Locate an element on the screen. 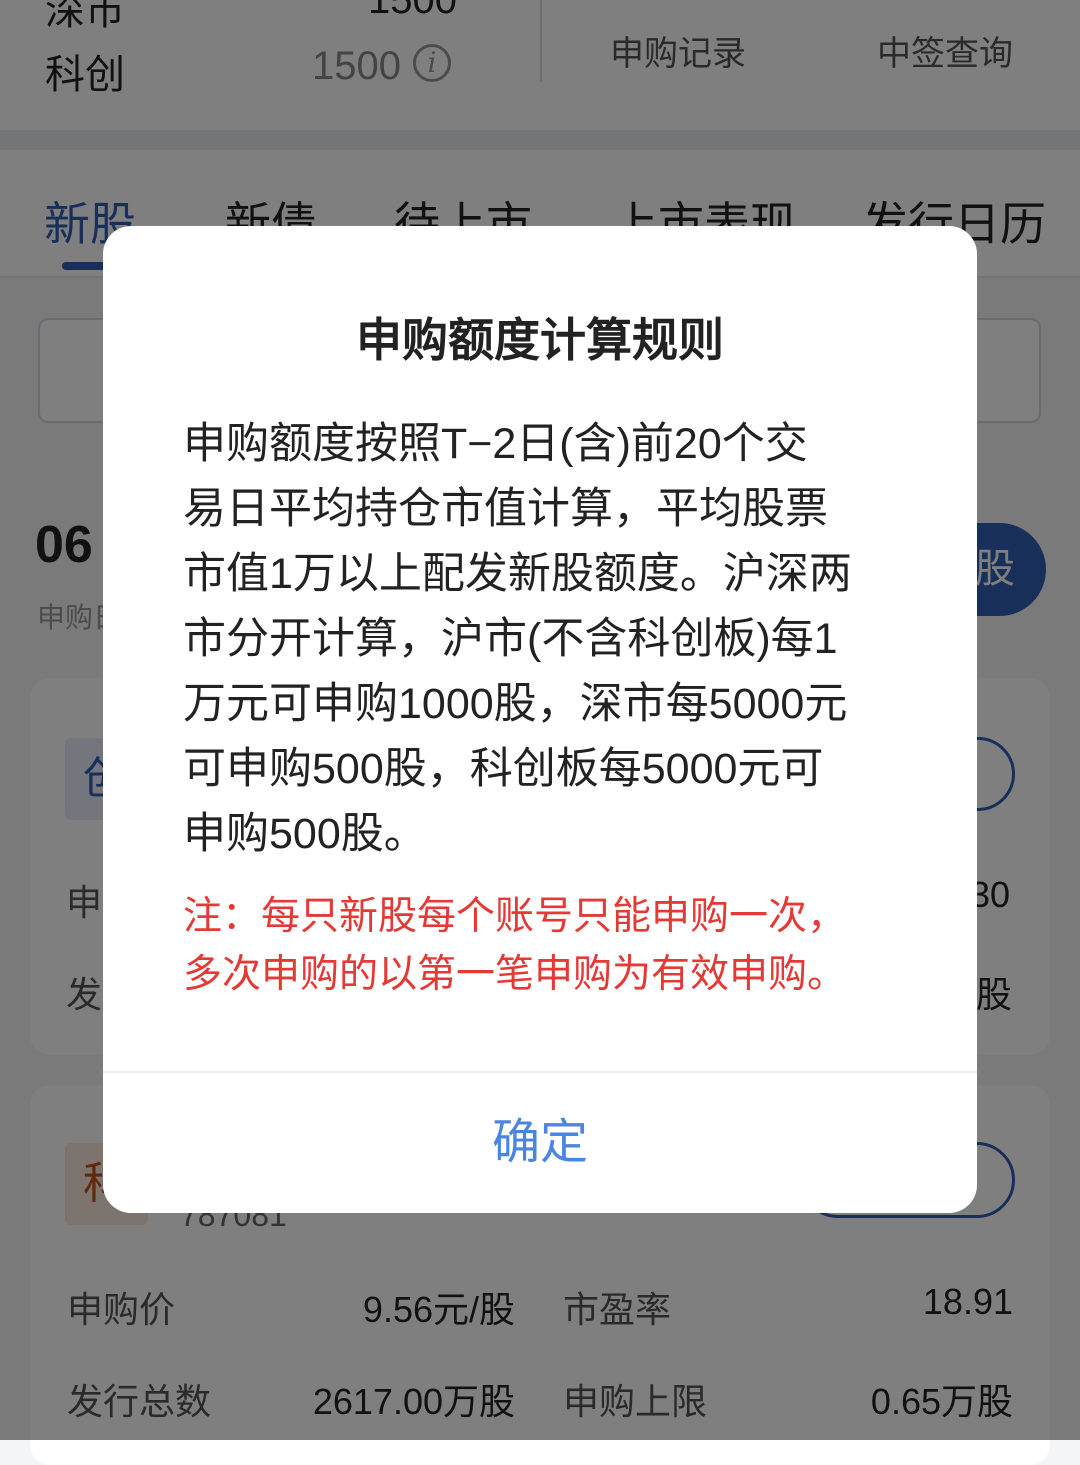 This screenshot has height=1465, width=1080. dialog-note: 注：每只新股每个账号只能申购一次， 多次申购的以第一笔申购为有效申购。 is located at coordinates (548, 946).